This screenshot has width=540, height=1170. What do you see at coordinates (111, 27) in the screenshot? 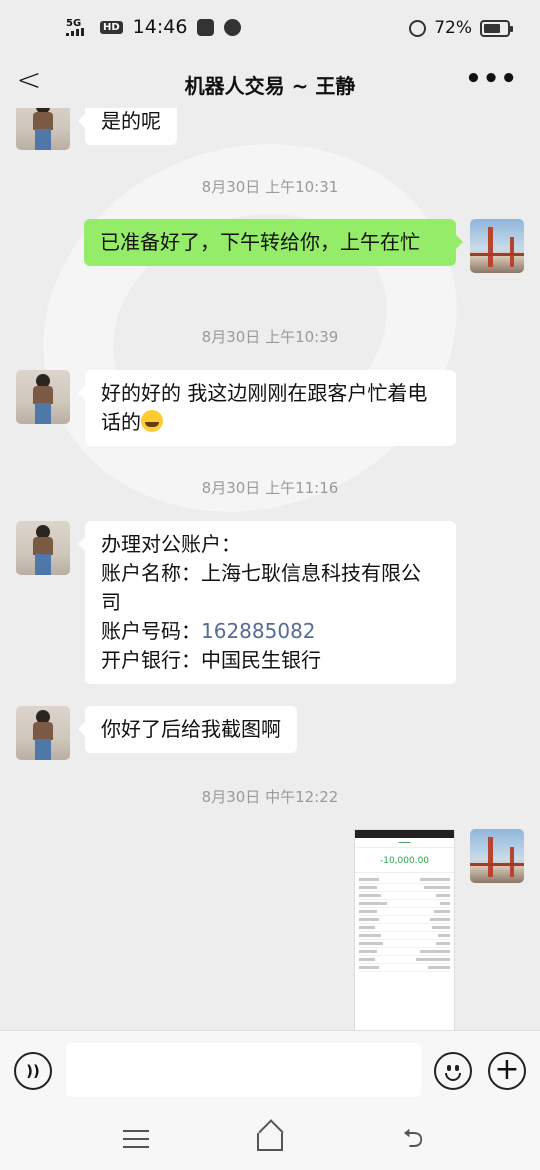
I see `hd-icon: HD` at bounding box center [111, 27].